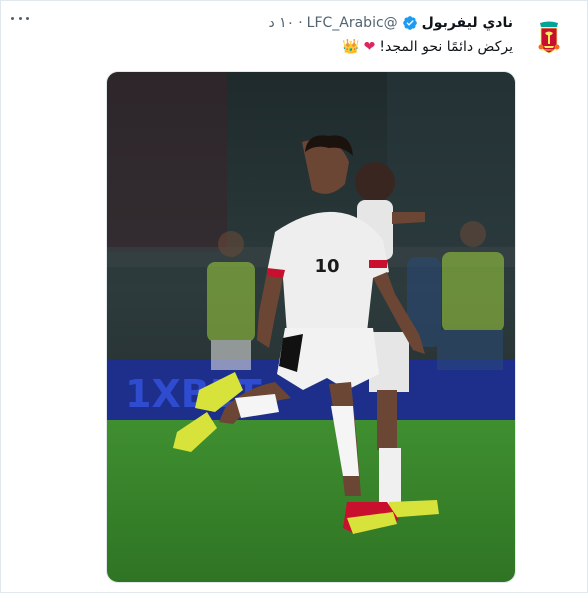 Image resolution: width=588 pixels, height=593 pixels. I want to click on display-name: نادي ليفربول, so click(467, 23).